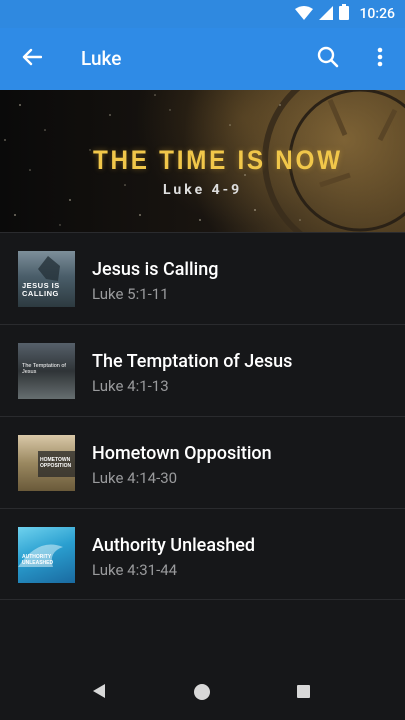 The height and width of the screenshot is (720, 405). What do you see at coordinates (303, 691) in the screenshot?
I see `nav-recents-icon` at bounding box center [303, 691].